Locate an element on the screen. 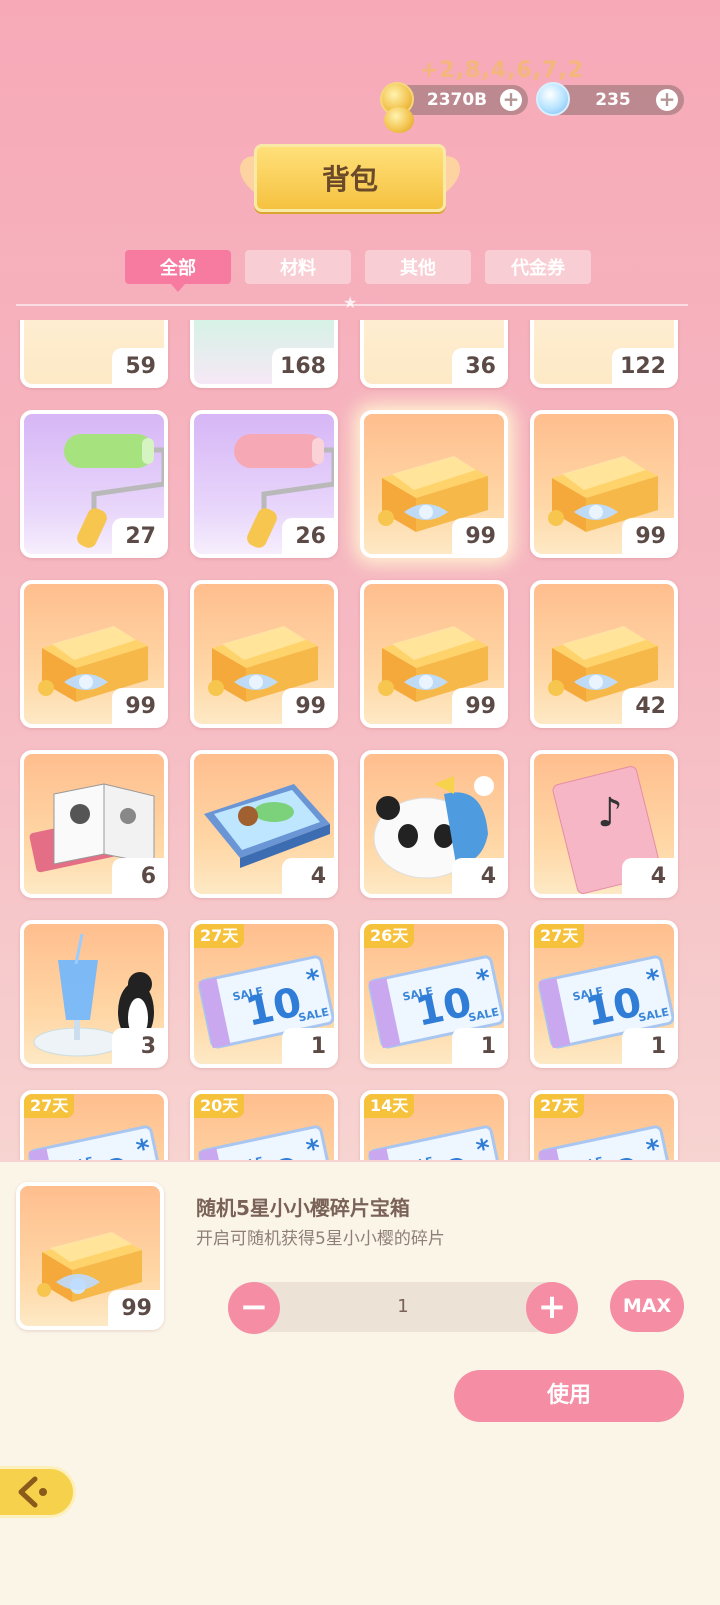 This screenshot has width=720, height=1605. selected-item-count: 99 is located at coordinates (134, 1308).